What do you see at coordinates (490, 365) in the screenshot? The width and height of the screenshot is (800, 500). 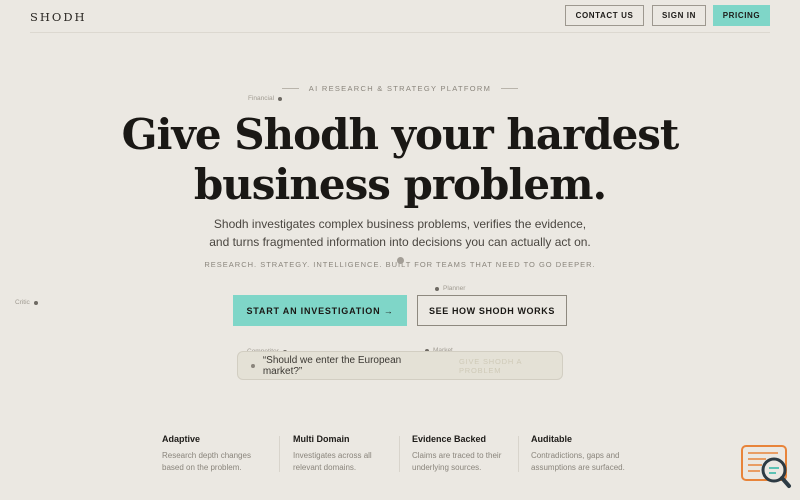 I see `prompt-hint: GIVE SHODH A PROBLEM` at bounding box center [490, 365].